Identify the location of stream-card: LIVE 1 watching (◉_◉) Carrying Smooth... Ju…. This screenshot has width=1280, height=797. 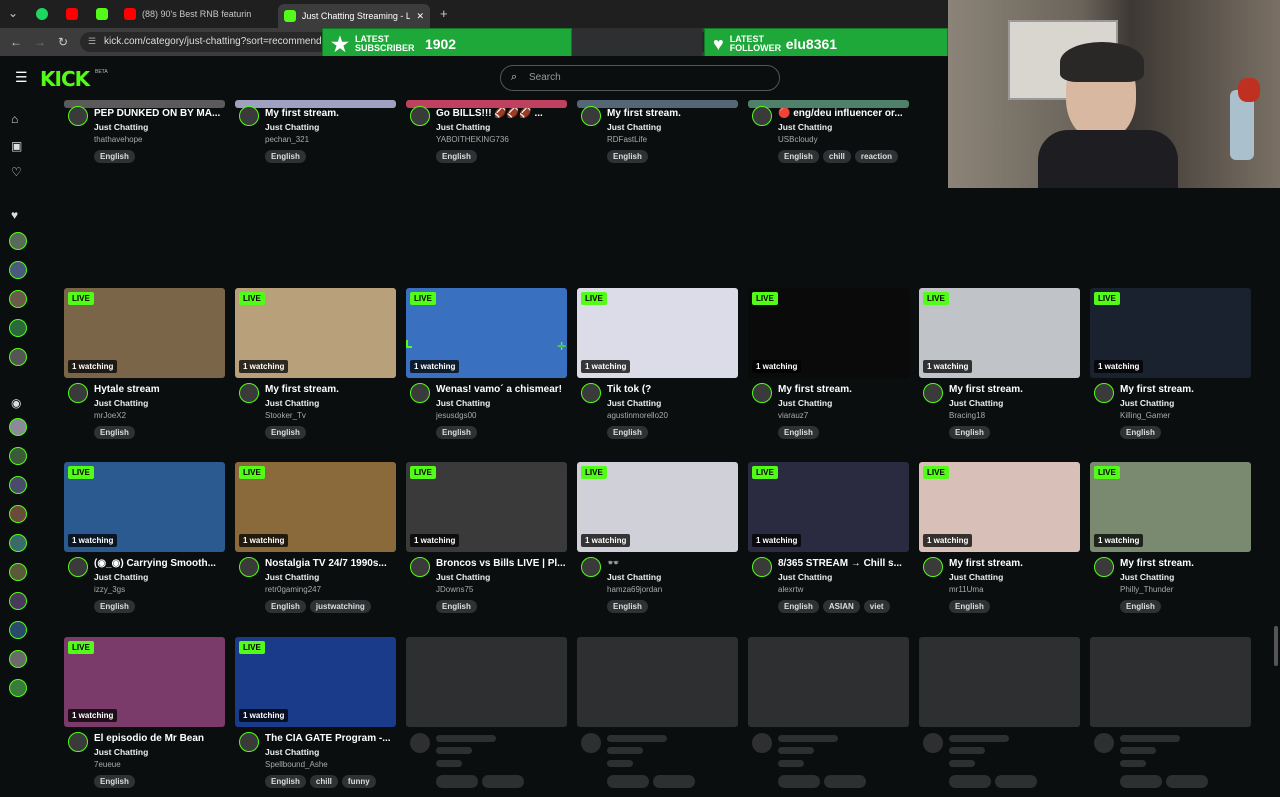
(144, 542).